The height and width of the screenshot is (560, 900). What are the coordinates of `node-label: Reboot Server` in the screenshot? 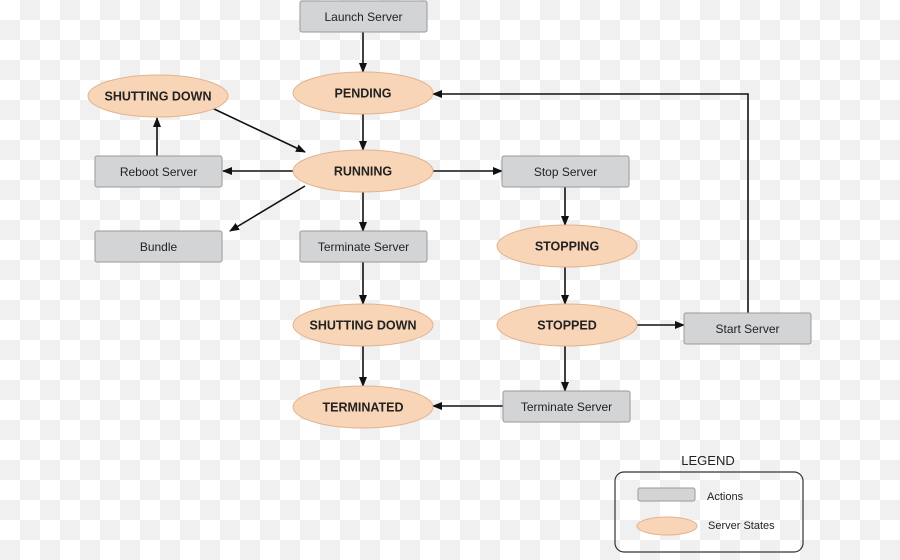 It's located at (158, 172).